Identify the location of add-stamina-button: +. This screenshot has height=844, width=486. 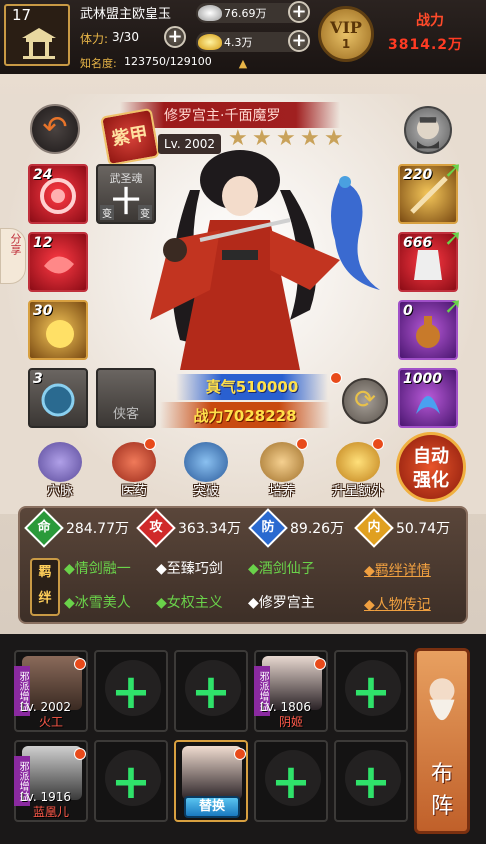
(175, 37).